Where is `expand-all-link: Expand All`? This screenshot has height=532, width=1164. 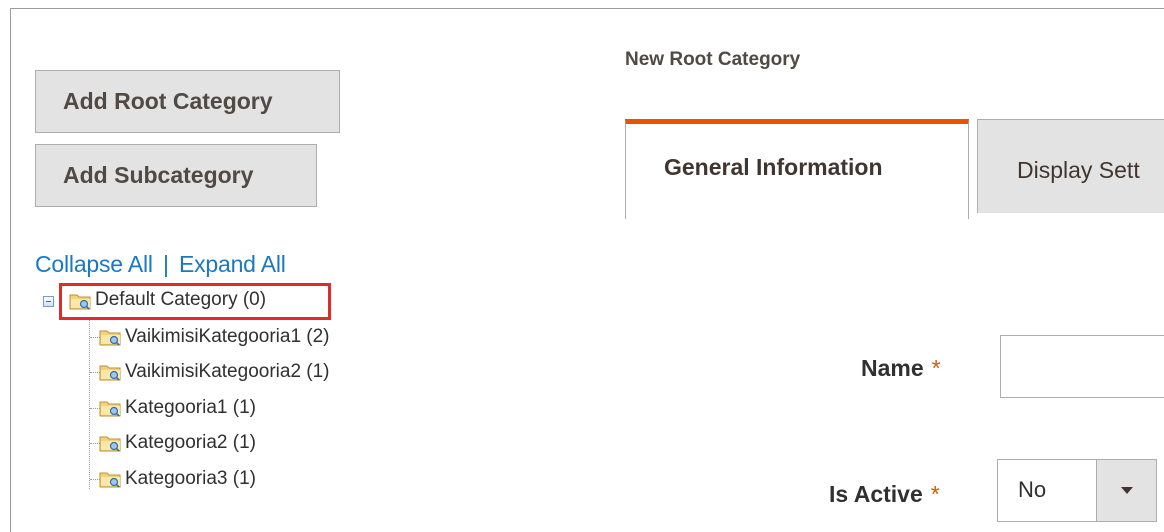 expand-all-link: Expand All is located at coordinates (232, 264).